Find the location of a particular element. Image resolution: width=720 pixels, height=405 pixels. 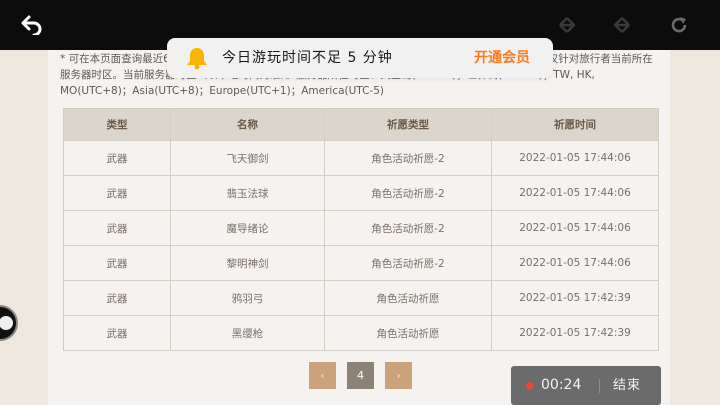

table-row: 武器 飞天御剑 角色活动祈愿-2 2022-01-05 17:44:06 is located at coordinates (361, 158).